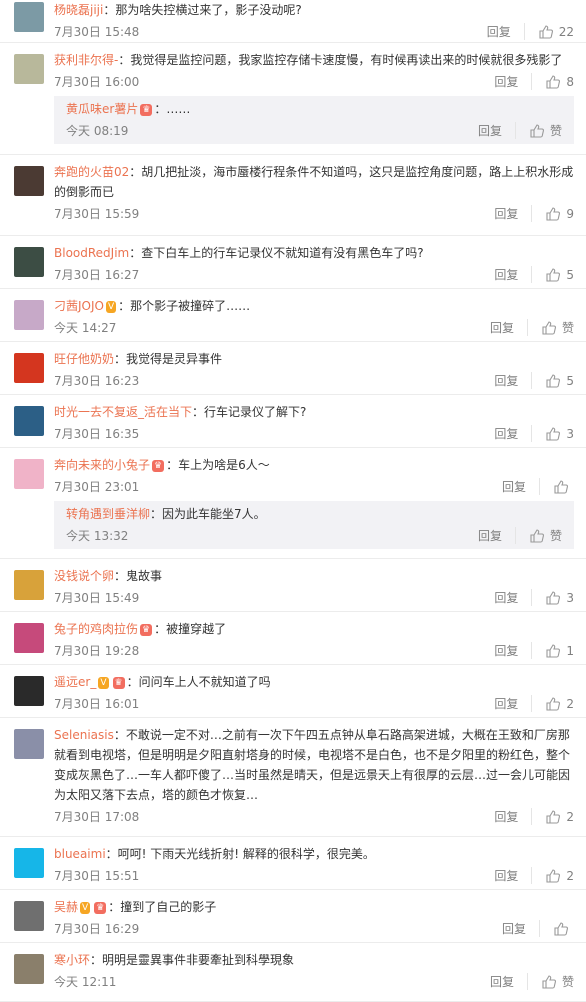 The width and height of the screenshot is (586, 1002). Describe the element at coordinates (314, 314) in the screenshot. I see `comment-body-wrap: 刁茜JOJO V ：那个影子被撞碎了…… 今天 14:27 回复 赞` at that location.